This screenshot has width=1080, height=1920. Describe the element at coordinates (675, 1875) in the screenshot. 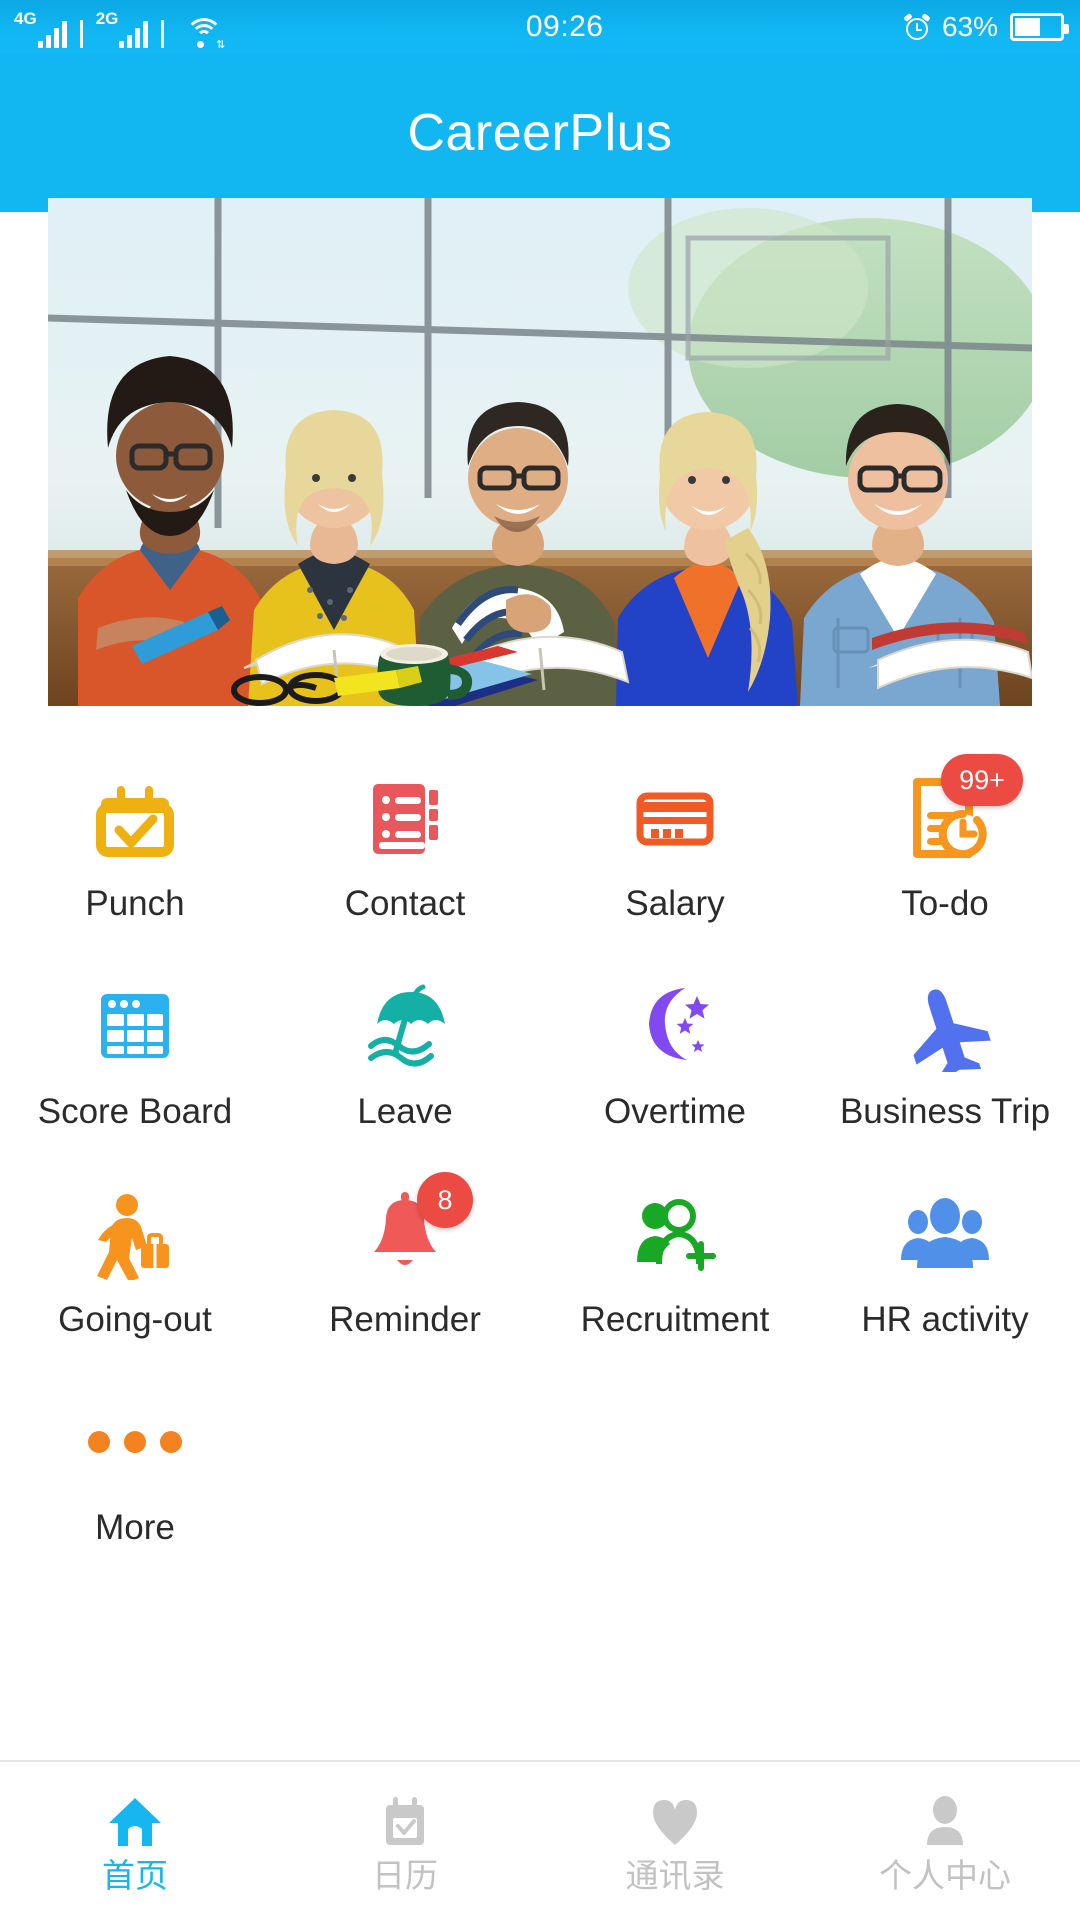

I see `nav-item-label: 通讯录` at that location.